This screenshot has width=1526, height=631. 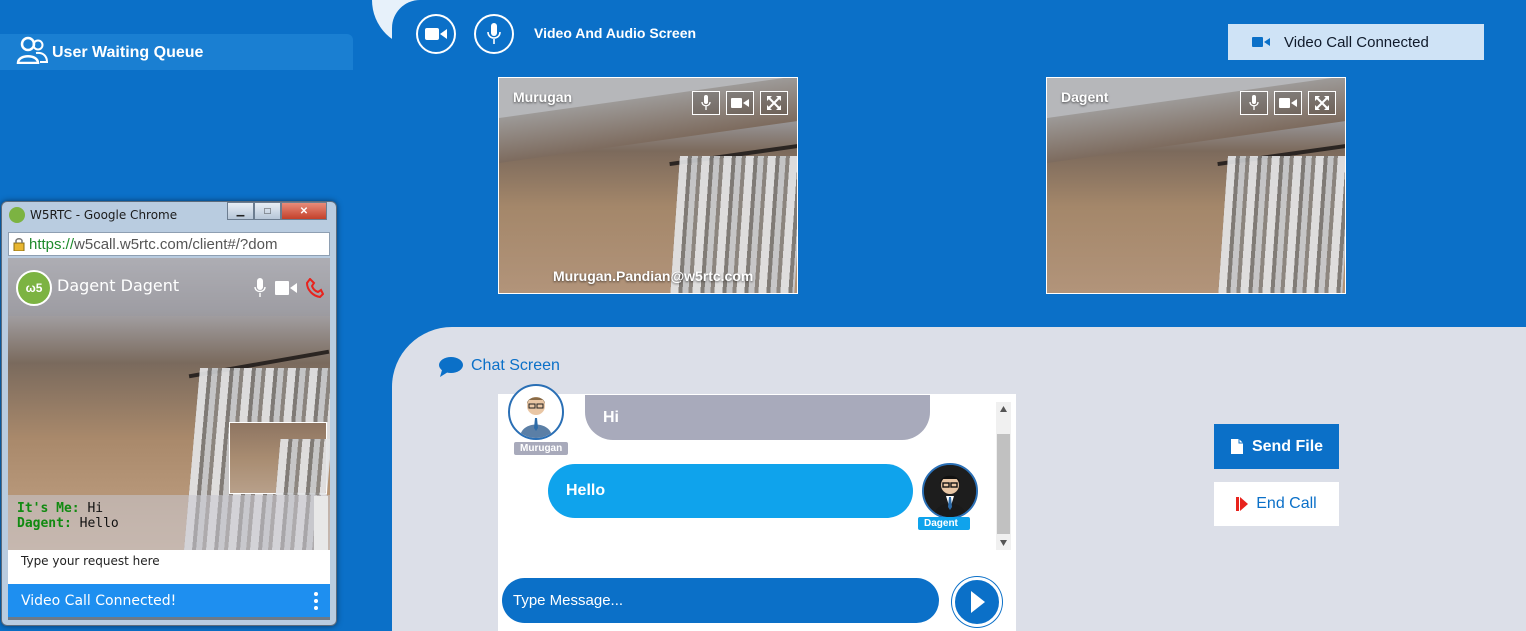 I want to click on address-bar: https://w5call.w5rtc.com/client#/?dom, so click(x=169, y=244).